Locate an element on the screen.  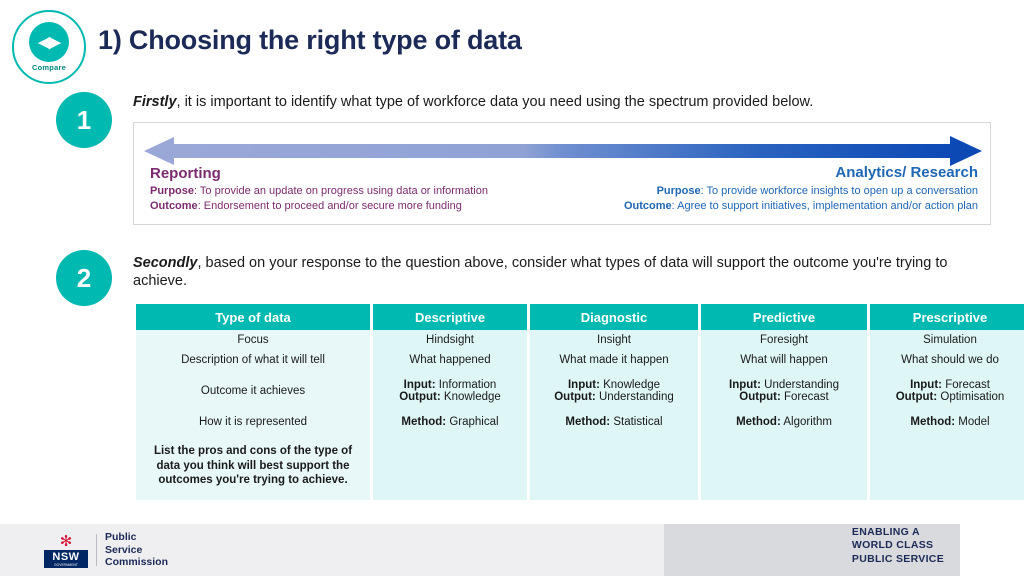
cell-method-diagnostic: Method: Statistical is located at coordinates (614, 422).